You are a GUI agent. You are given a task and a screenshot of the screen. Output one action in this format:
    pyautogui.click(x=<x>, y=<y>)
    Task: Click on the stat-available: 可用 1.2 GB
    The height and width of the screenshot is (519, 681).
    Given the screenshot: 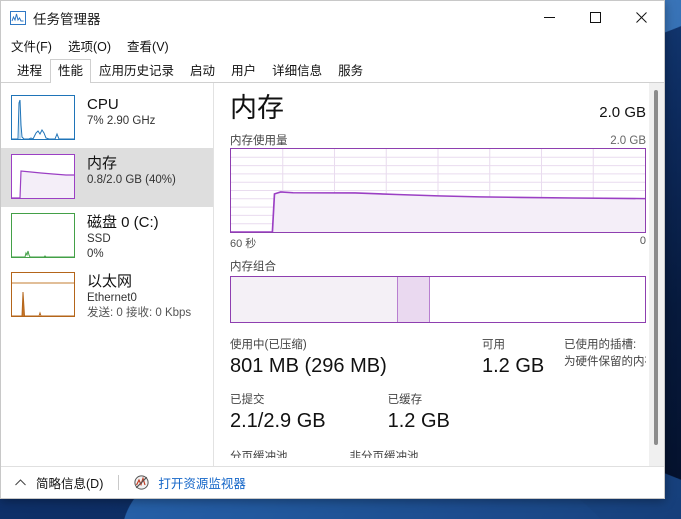 What is the action you would take?
    pyautogui.click(x=523, y=358)
    